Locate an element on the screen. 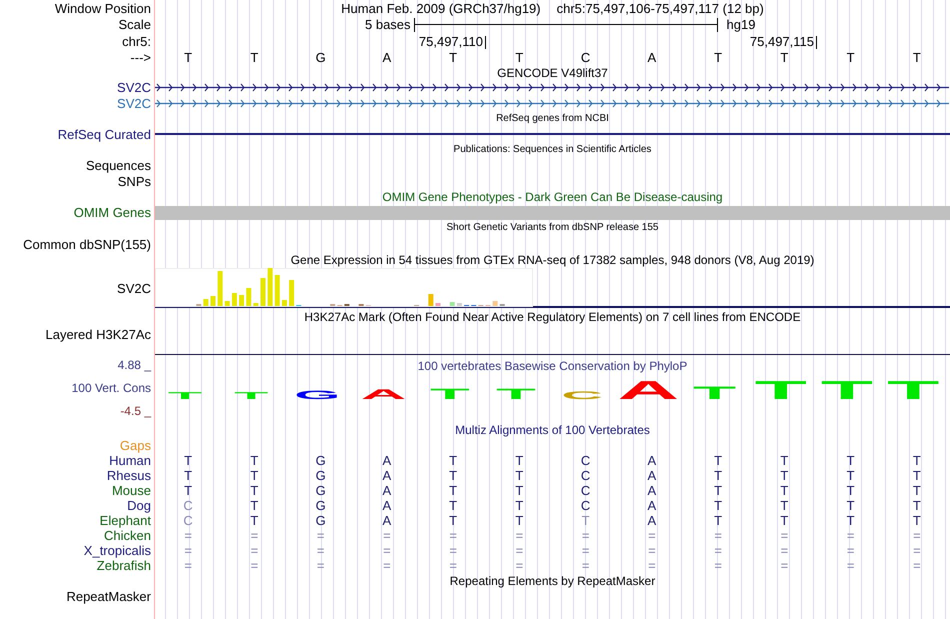 The width and height of the screenshot is (950, 619). track-title: Multiz Alignments of 100 Vertebrates is located at coordinates (552, 430).